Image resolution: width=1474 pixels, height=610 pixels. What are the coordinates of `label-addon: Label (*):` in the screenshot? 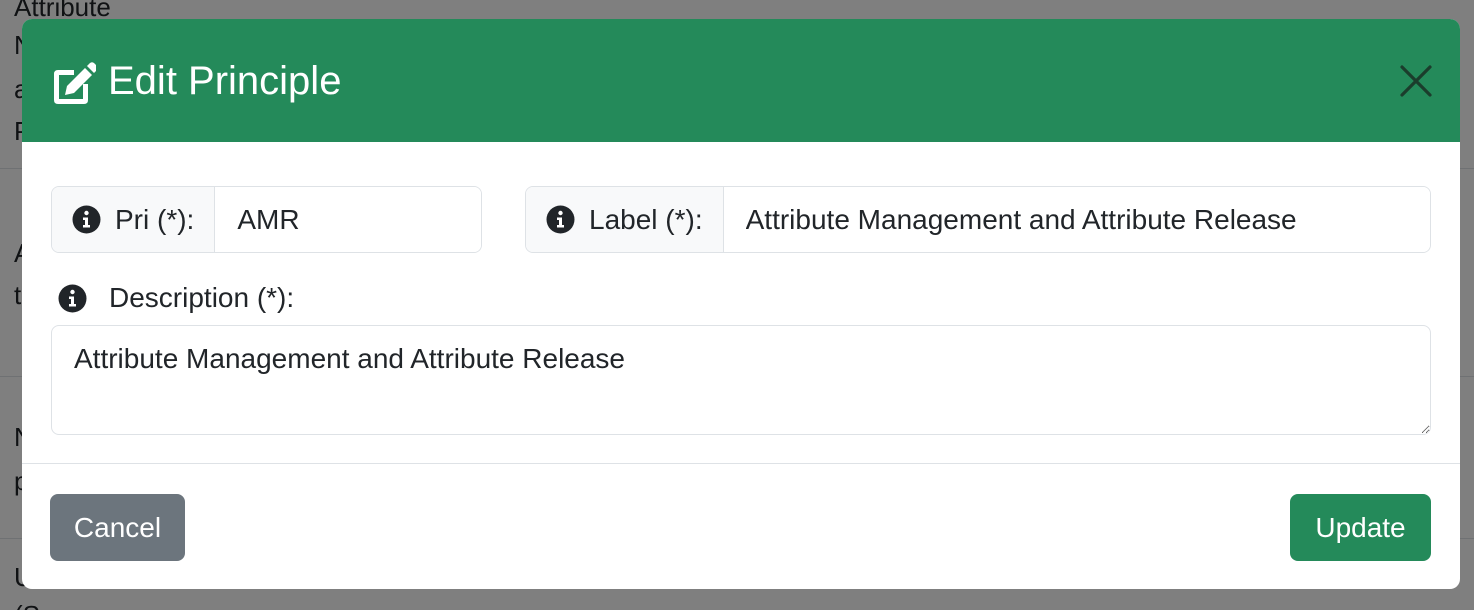 It's located at (625, 219).